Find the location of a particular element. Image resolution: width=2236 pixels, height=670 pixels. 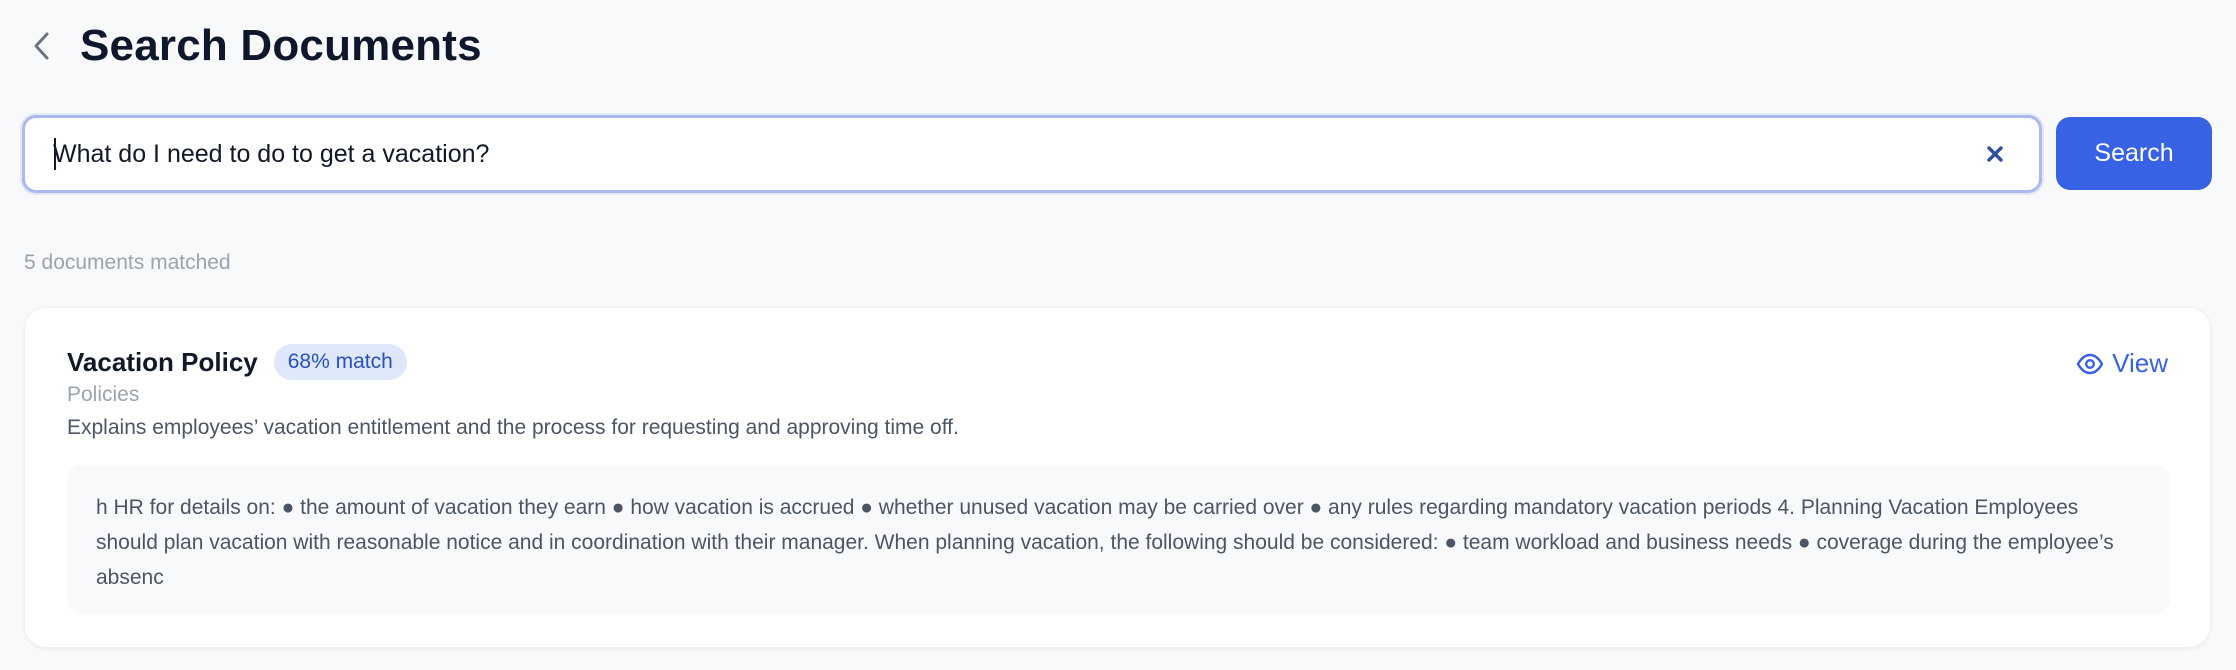

match-badge: 68% match is located at coordinates (340, 362).